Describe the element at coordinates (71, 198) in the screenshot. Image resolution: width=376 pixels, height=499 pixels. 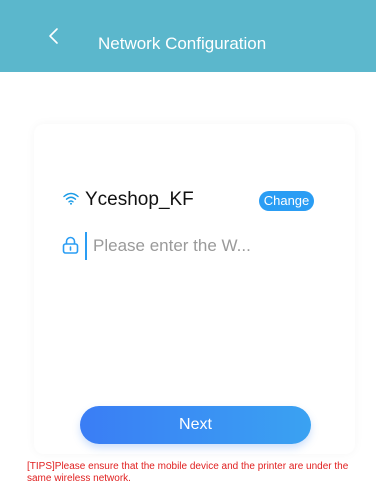
I see `wifi-icon` at that location.